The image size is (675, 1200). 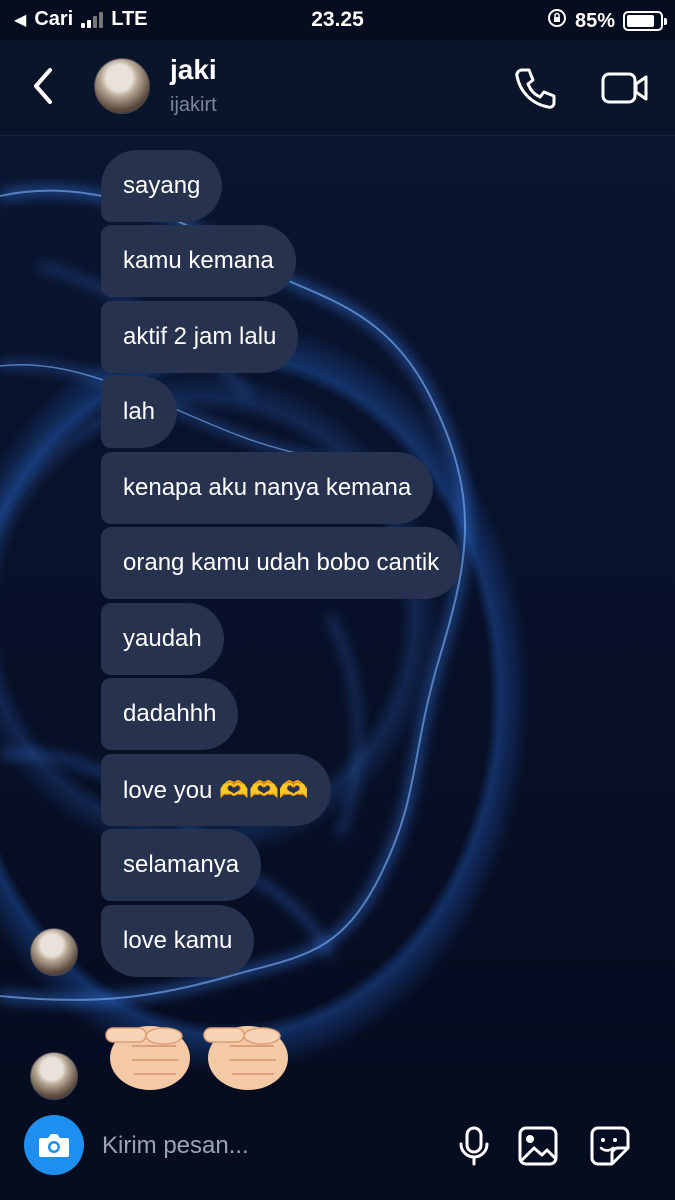 I want to click on chevron-left-icon, so click(x=43, y=86).